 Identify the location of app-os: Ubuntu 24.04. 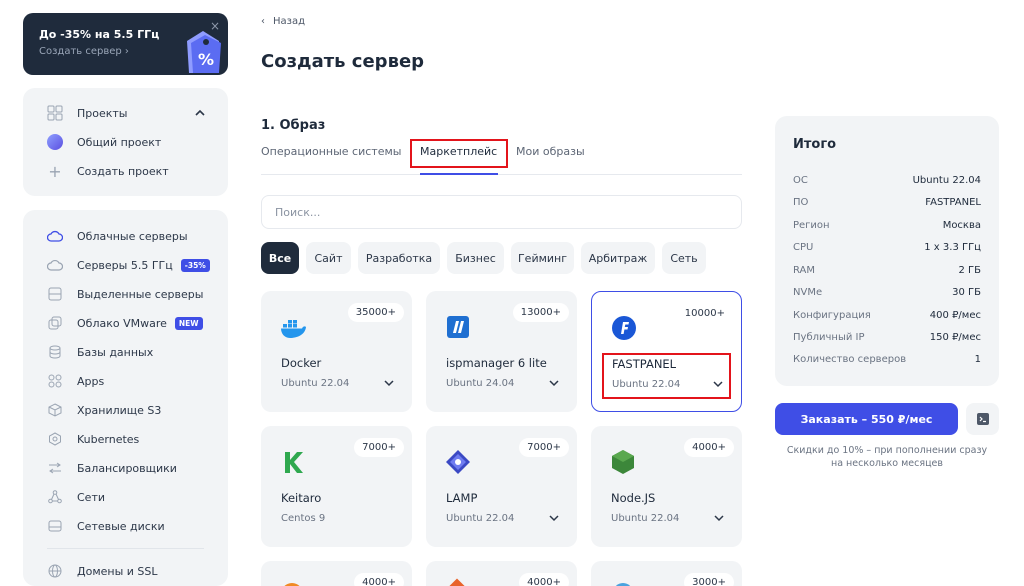
(480, 383).